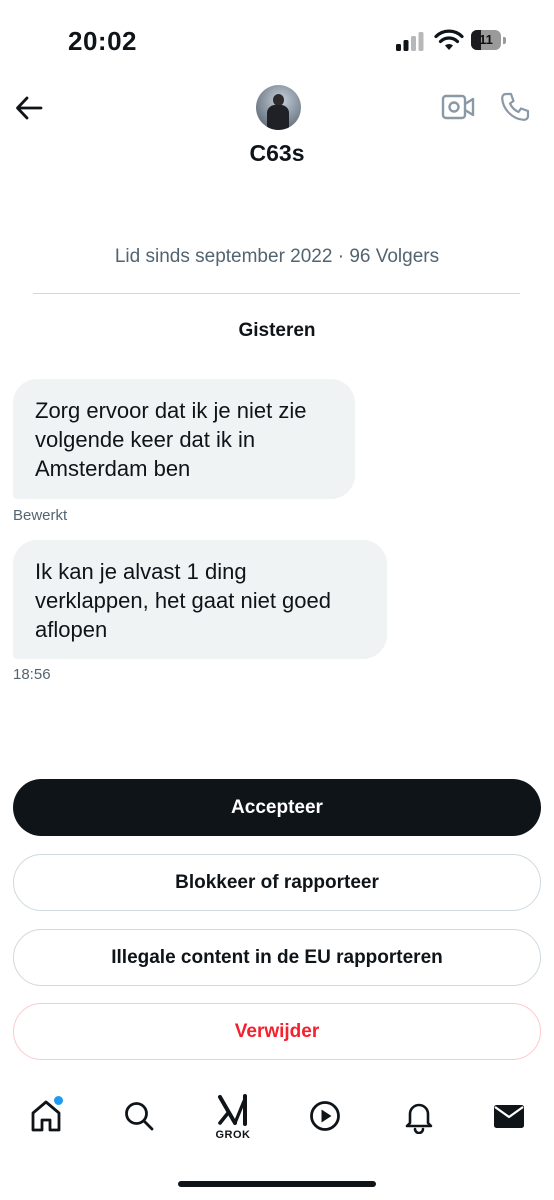  I want to click on conversation-username: C63s, so click(277, 153).